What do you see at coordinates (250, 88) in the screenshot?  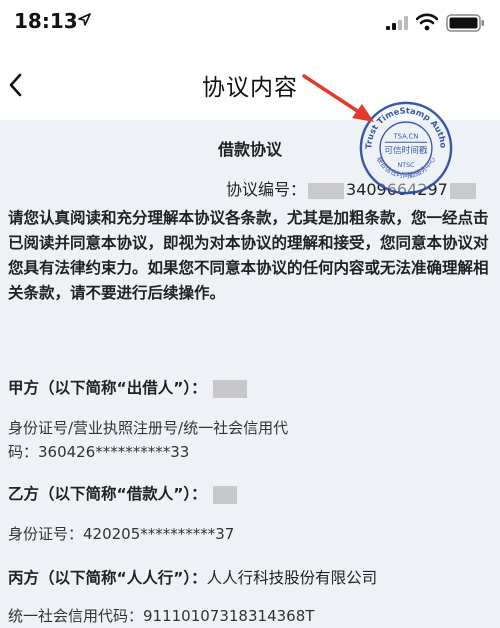 I see `page-title: 协议内容` at bounding box center [250, 88].